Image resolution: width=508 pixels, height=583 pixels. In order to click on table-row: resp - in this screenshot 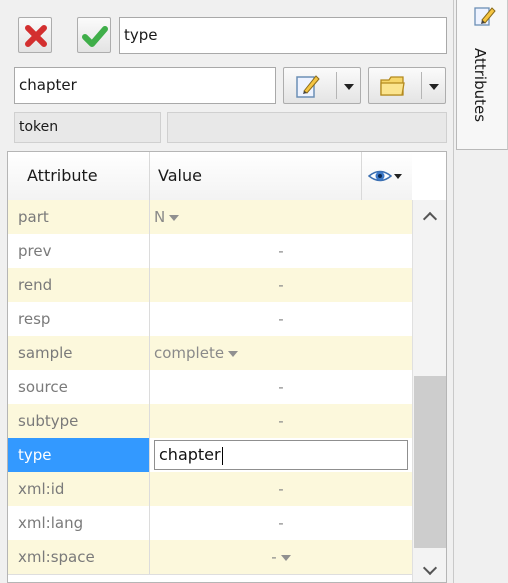, I will do `click(210, 319)`.